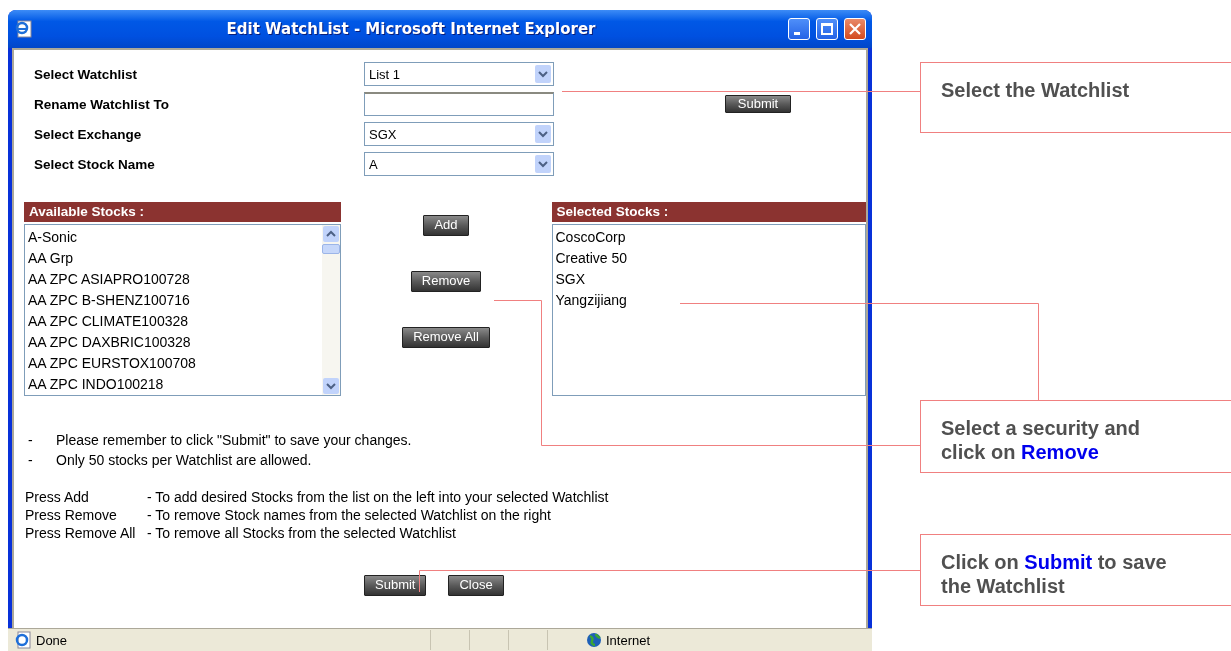 Image resolution: width=1231 pixels, height=651 pixels. Describe the element at coordinates (708, 237) in the screenshot. I see `list-item: CoscoCorp` at that location.